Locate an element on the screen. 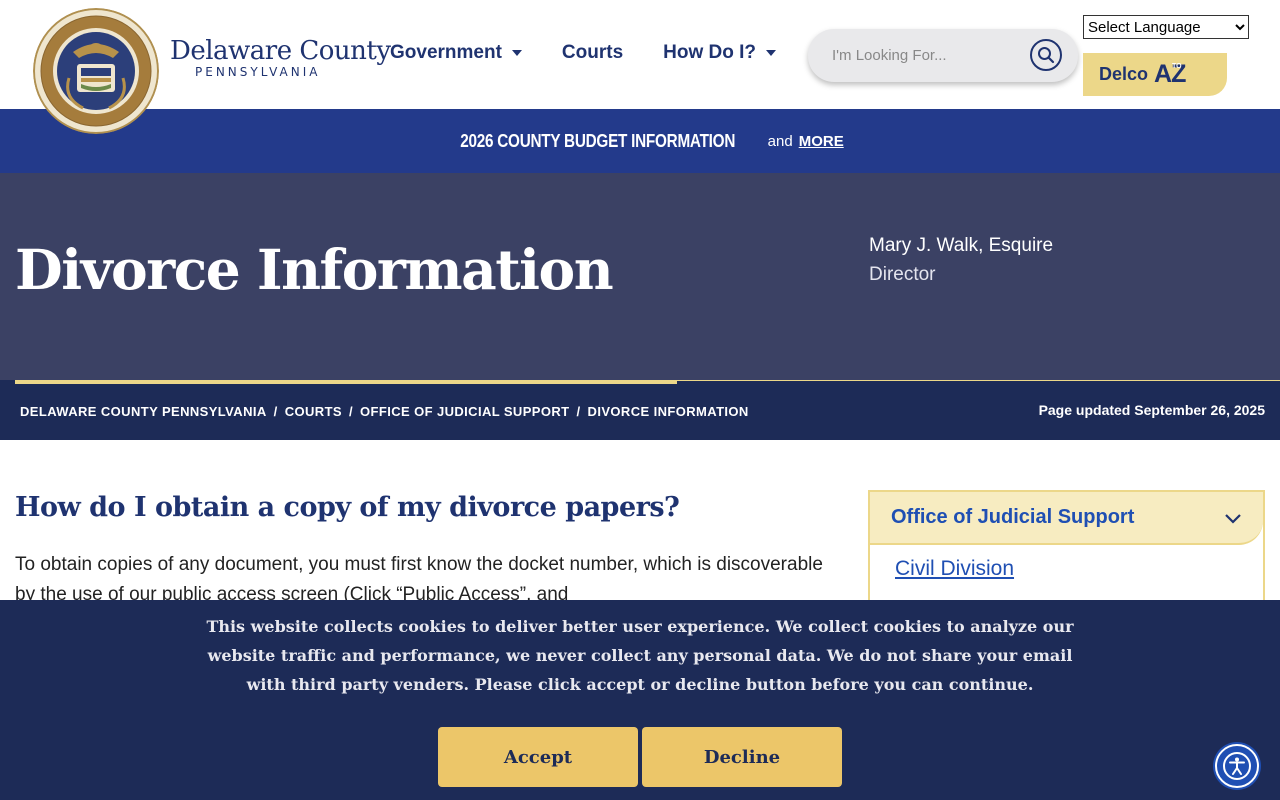 This screenshot has height=800, width=1280. accept-button: Accept is located at coordinates (538, 757).